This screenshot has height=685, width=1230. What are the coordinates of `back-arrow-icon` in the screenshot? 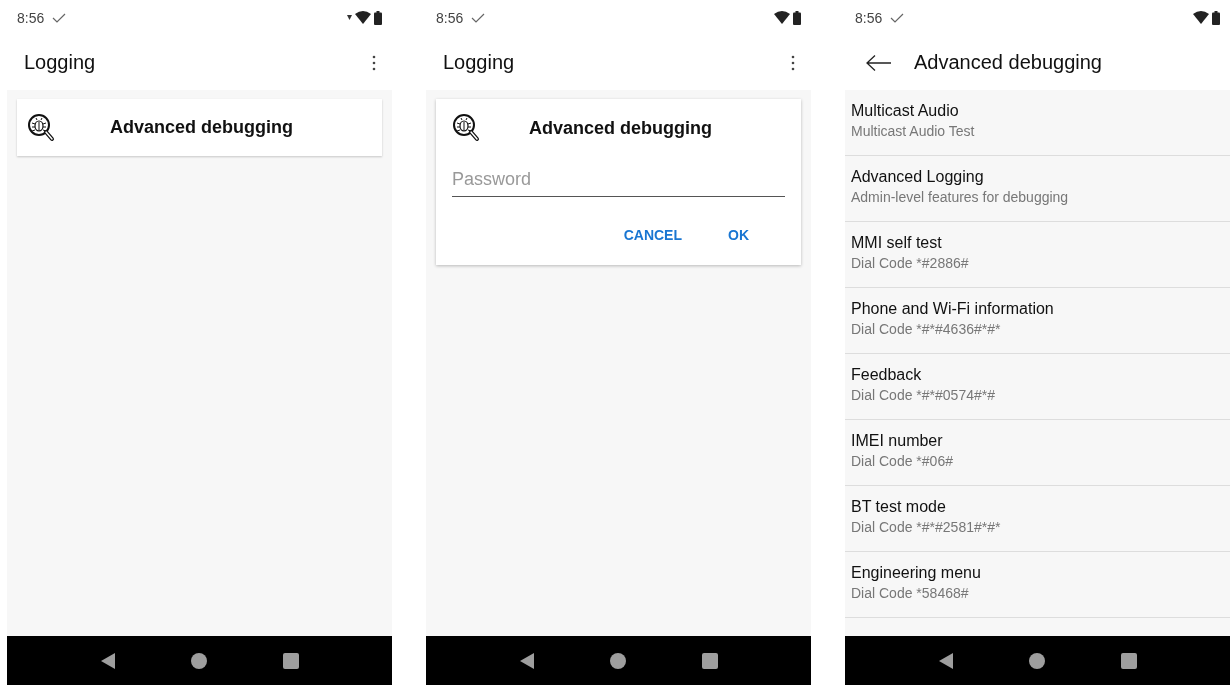 It's located at (879, 62).